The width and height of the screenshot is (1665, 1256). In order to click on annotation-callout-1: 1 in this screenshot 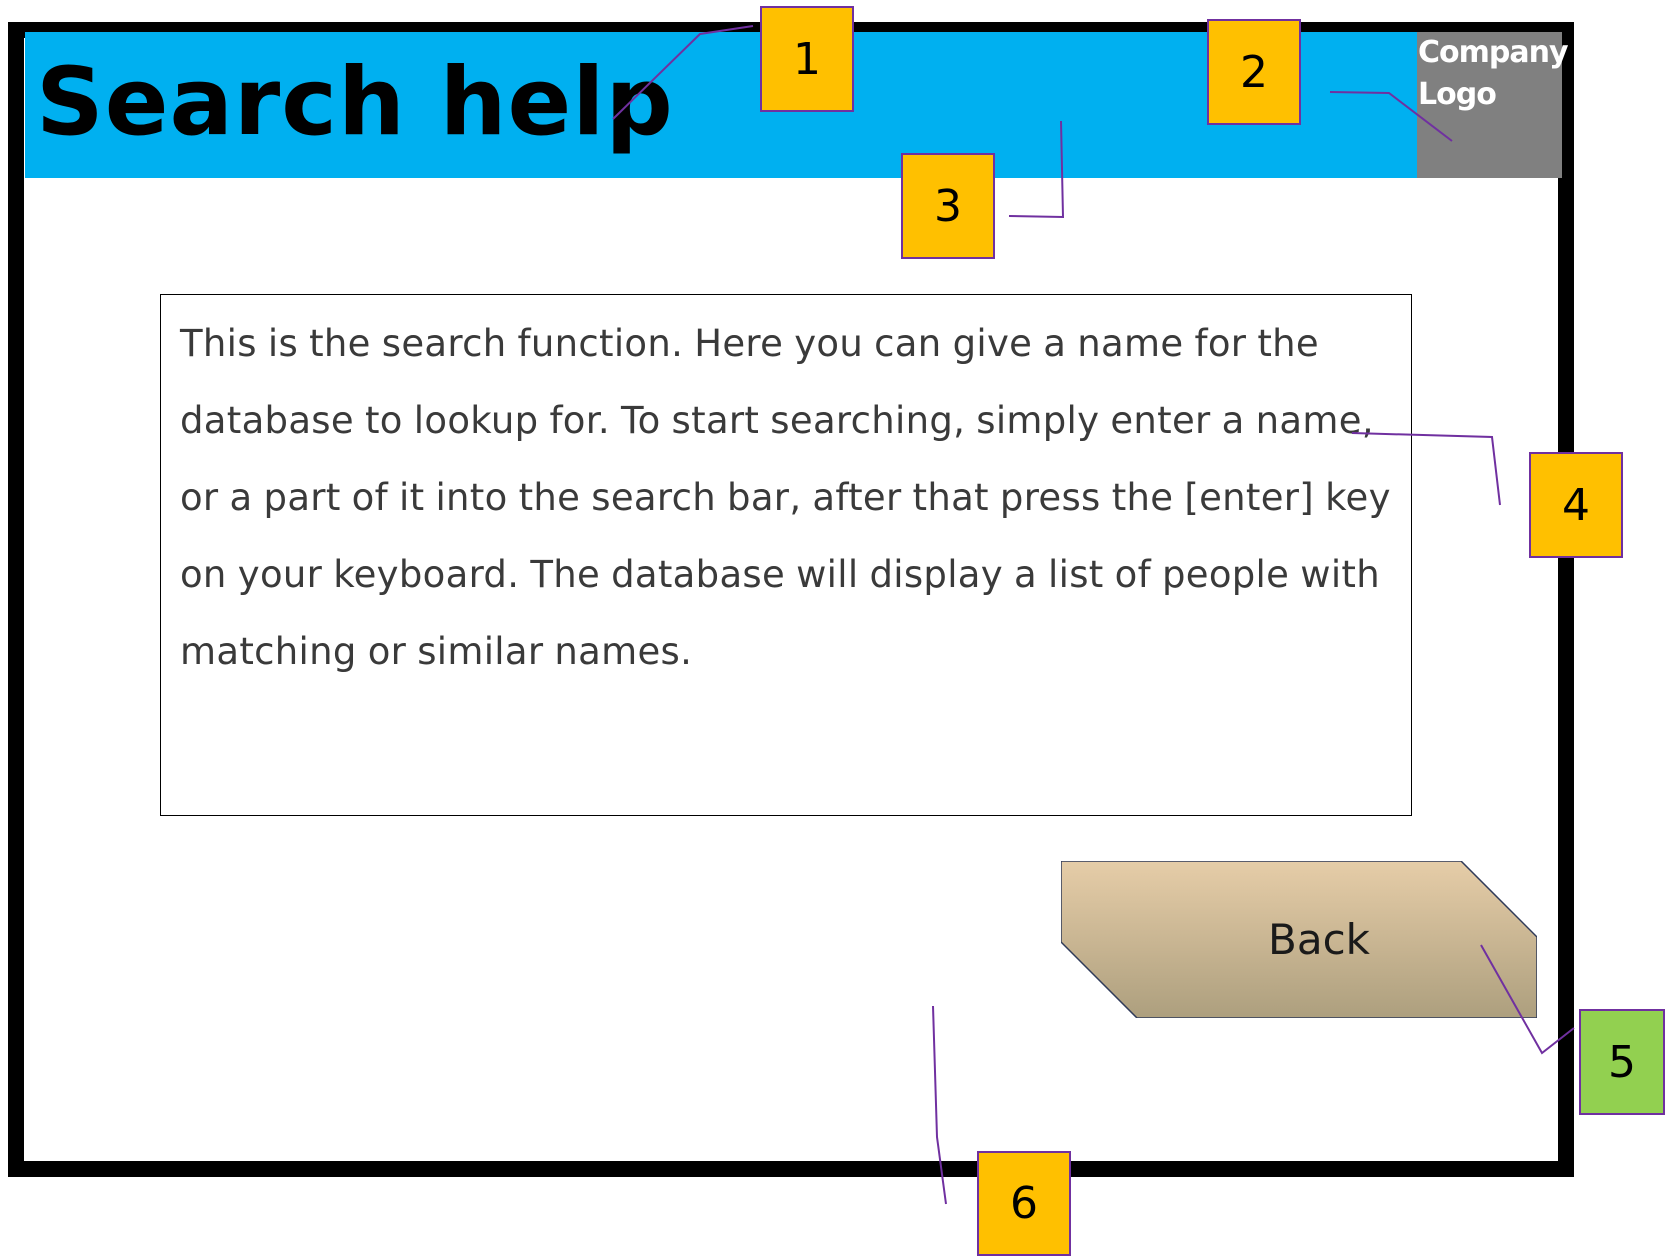, I will do `click(807, 59)`.